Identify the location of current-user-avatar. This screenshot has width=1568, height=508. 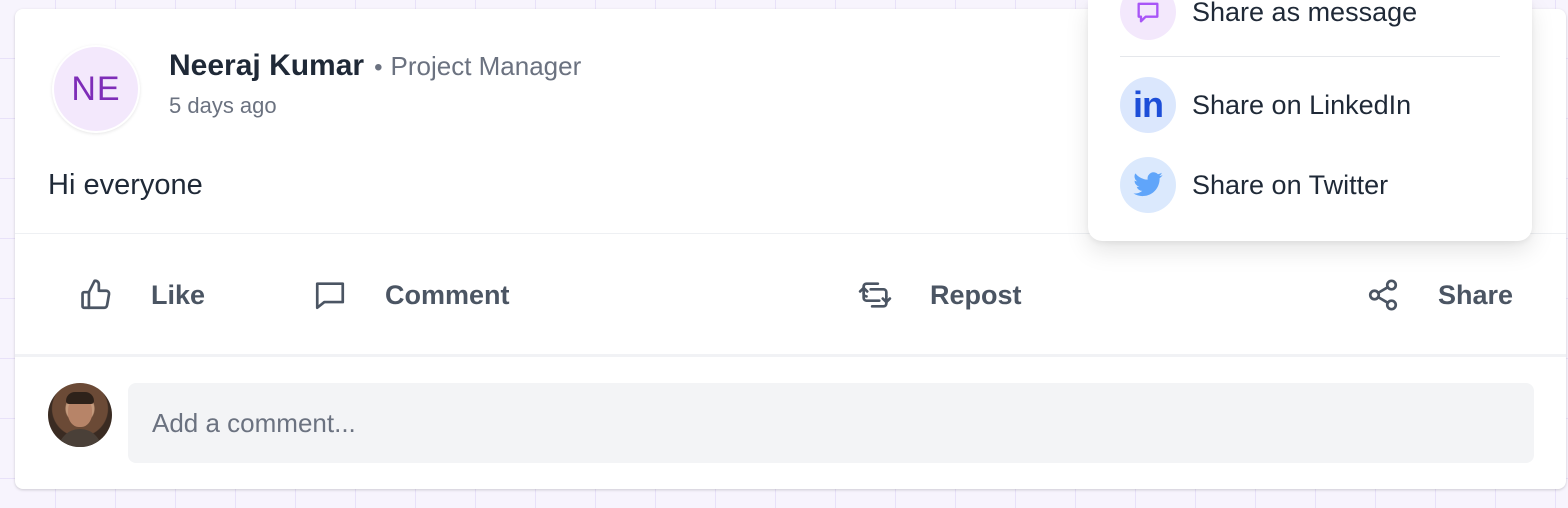
(80, 415).